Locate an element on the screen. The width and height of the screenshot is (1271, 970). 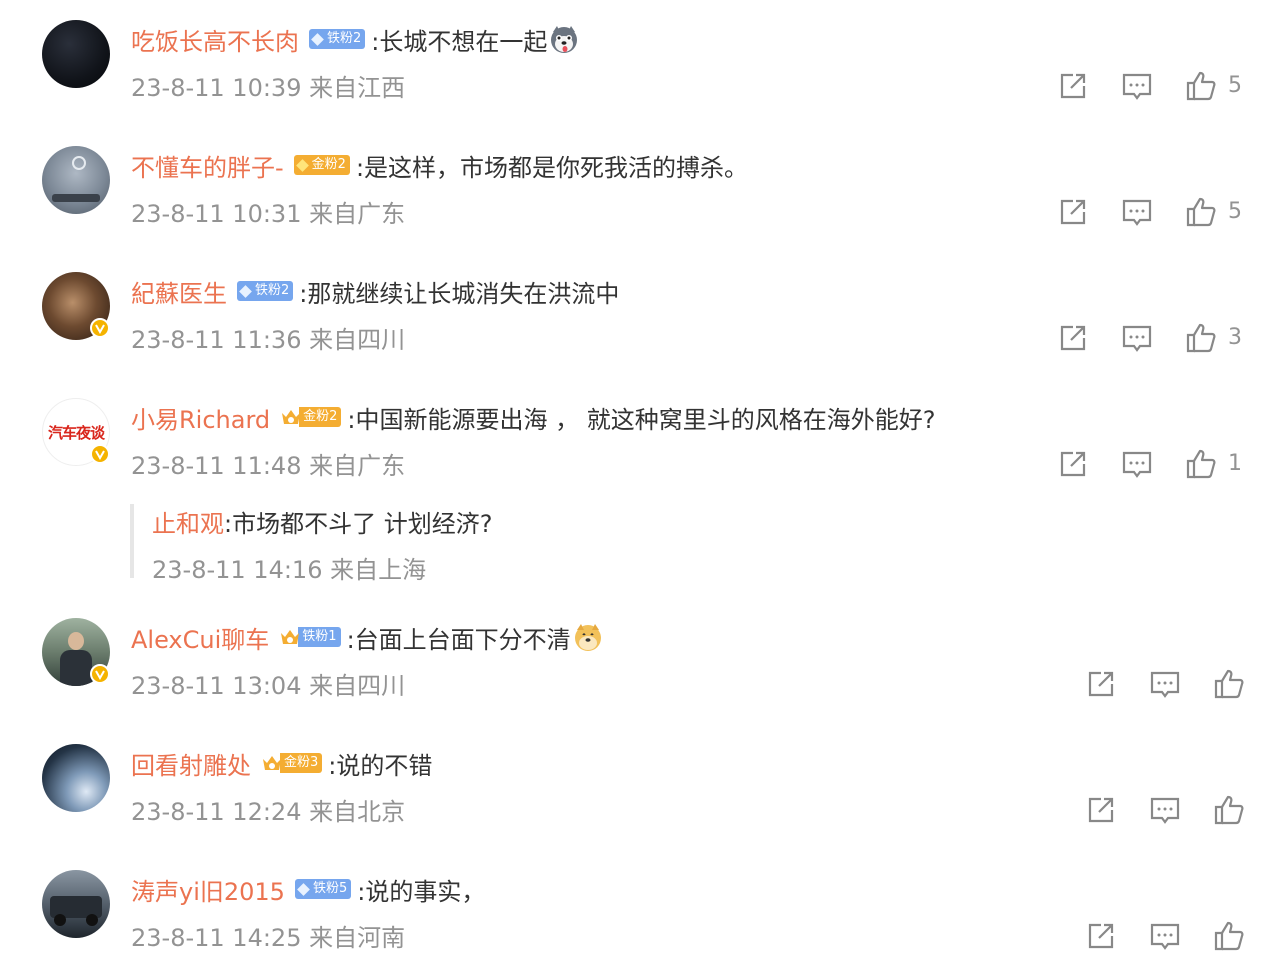
comment-text: :中国新能源要出海 ， 就这种窝里斗的风格在海外能好? is located at coordinates (641, 419).